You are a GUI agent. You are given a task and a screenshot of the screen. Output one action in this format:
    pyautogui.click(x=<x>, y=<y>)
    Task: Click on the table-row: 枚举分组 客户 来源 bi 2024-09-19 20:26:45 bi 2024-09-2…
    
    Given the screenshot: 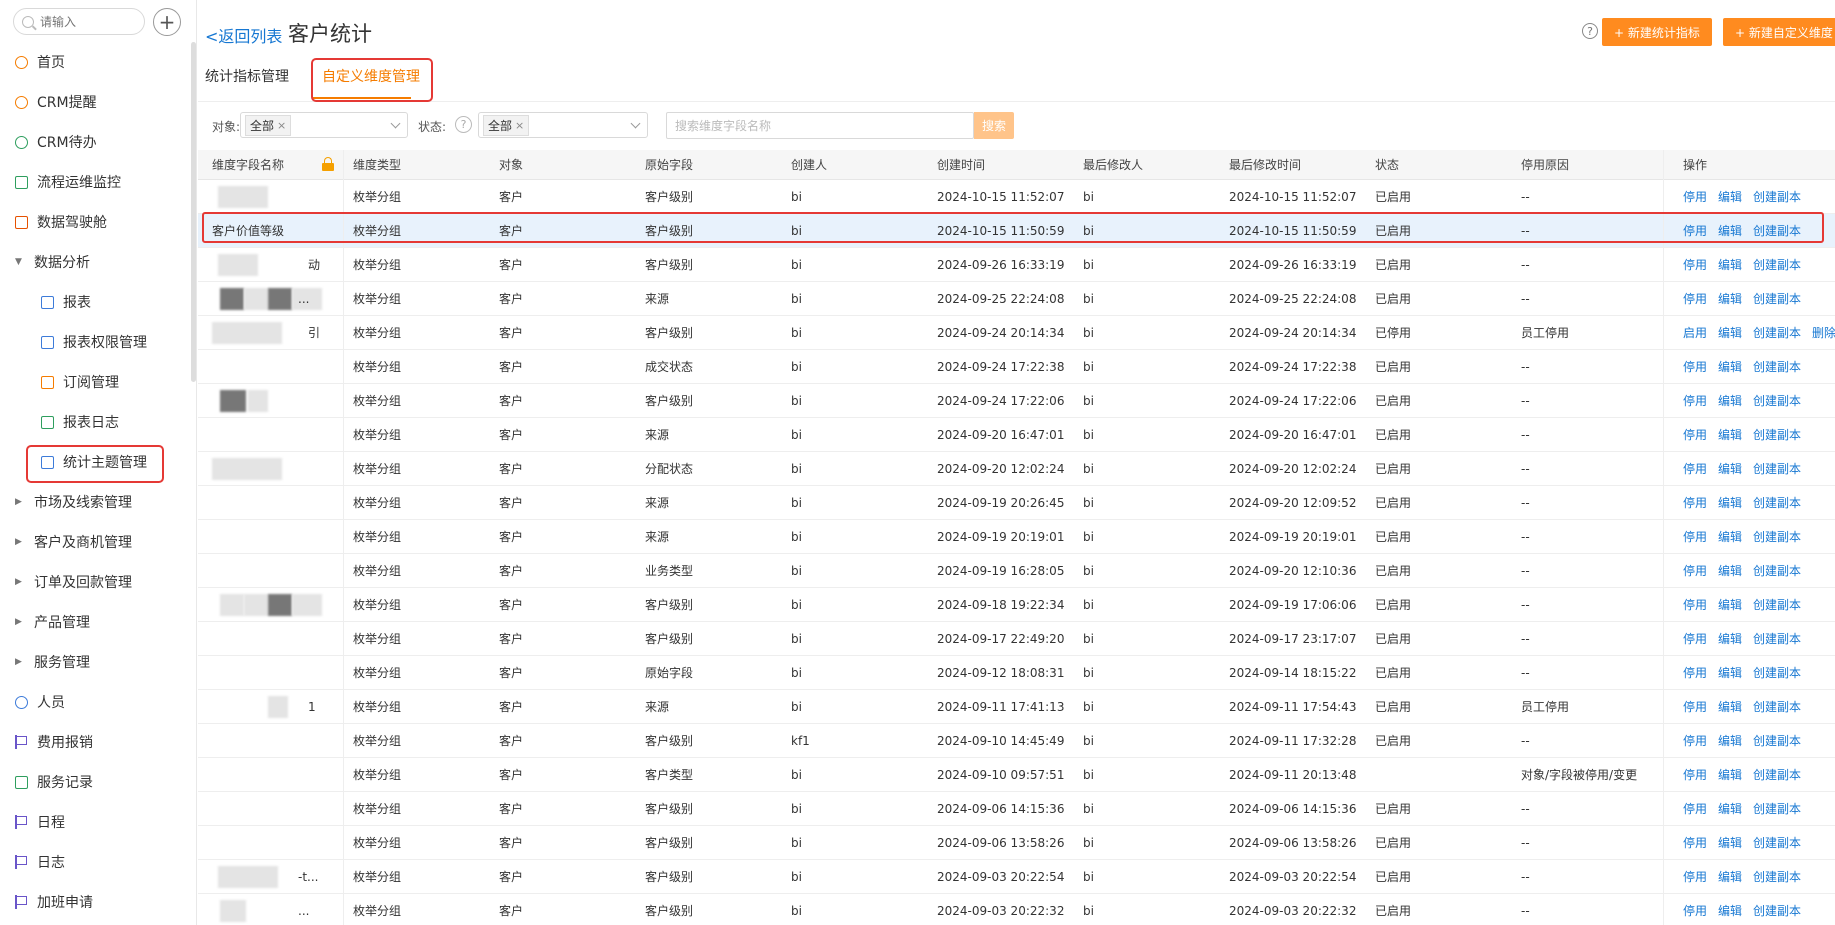 What is the action you would take?
    pyautogui.click(x=1016, y=503)
    